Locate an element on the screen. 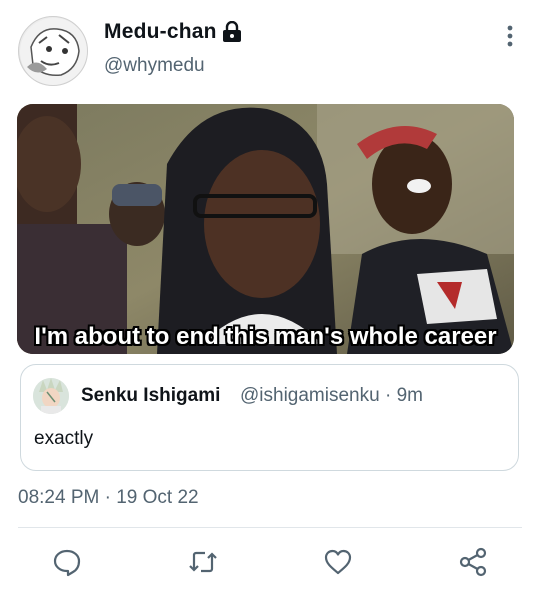 This screenshot has width=540, height=606. more-options-icon is located at coordinates (510, 36).